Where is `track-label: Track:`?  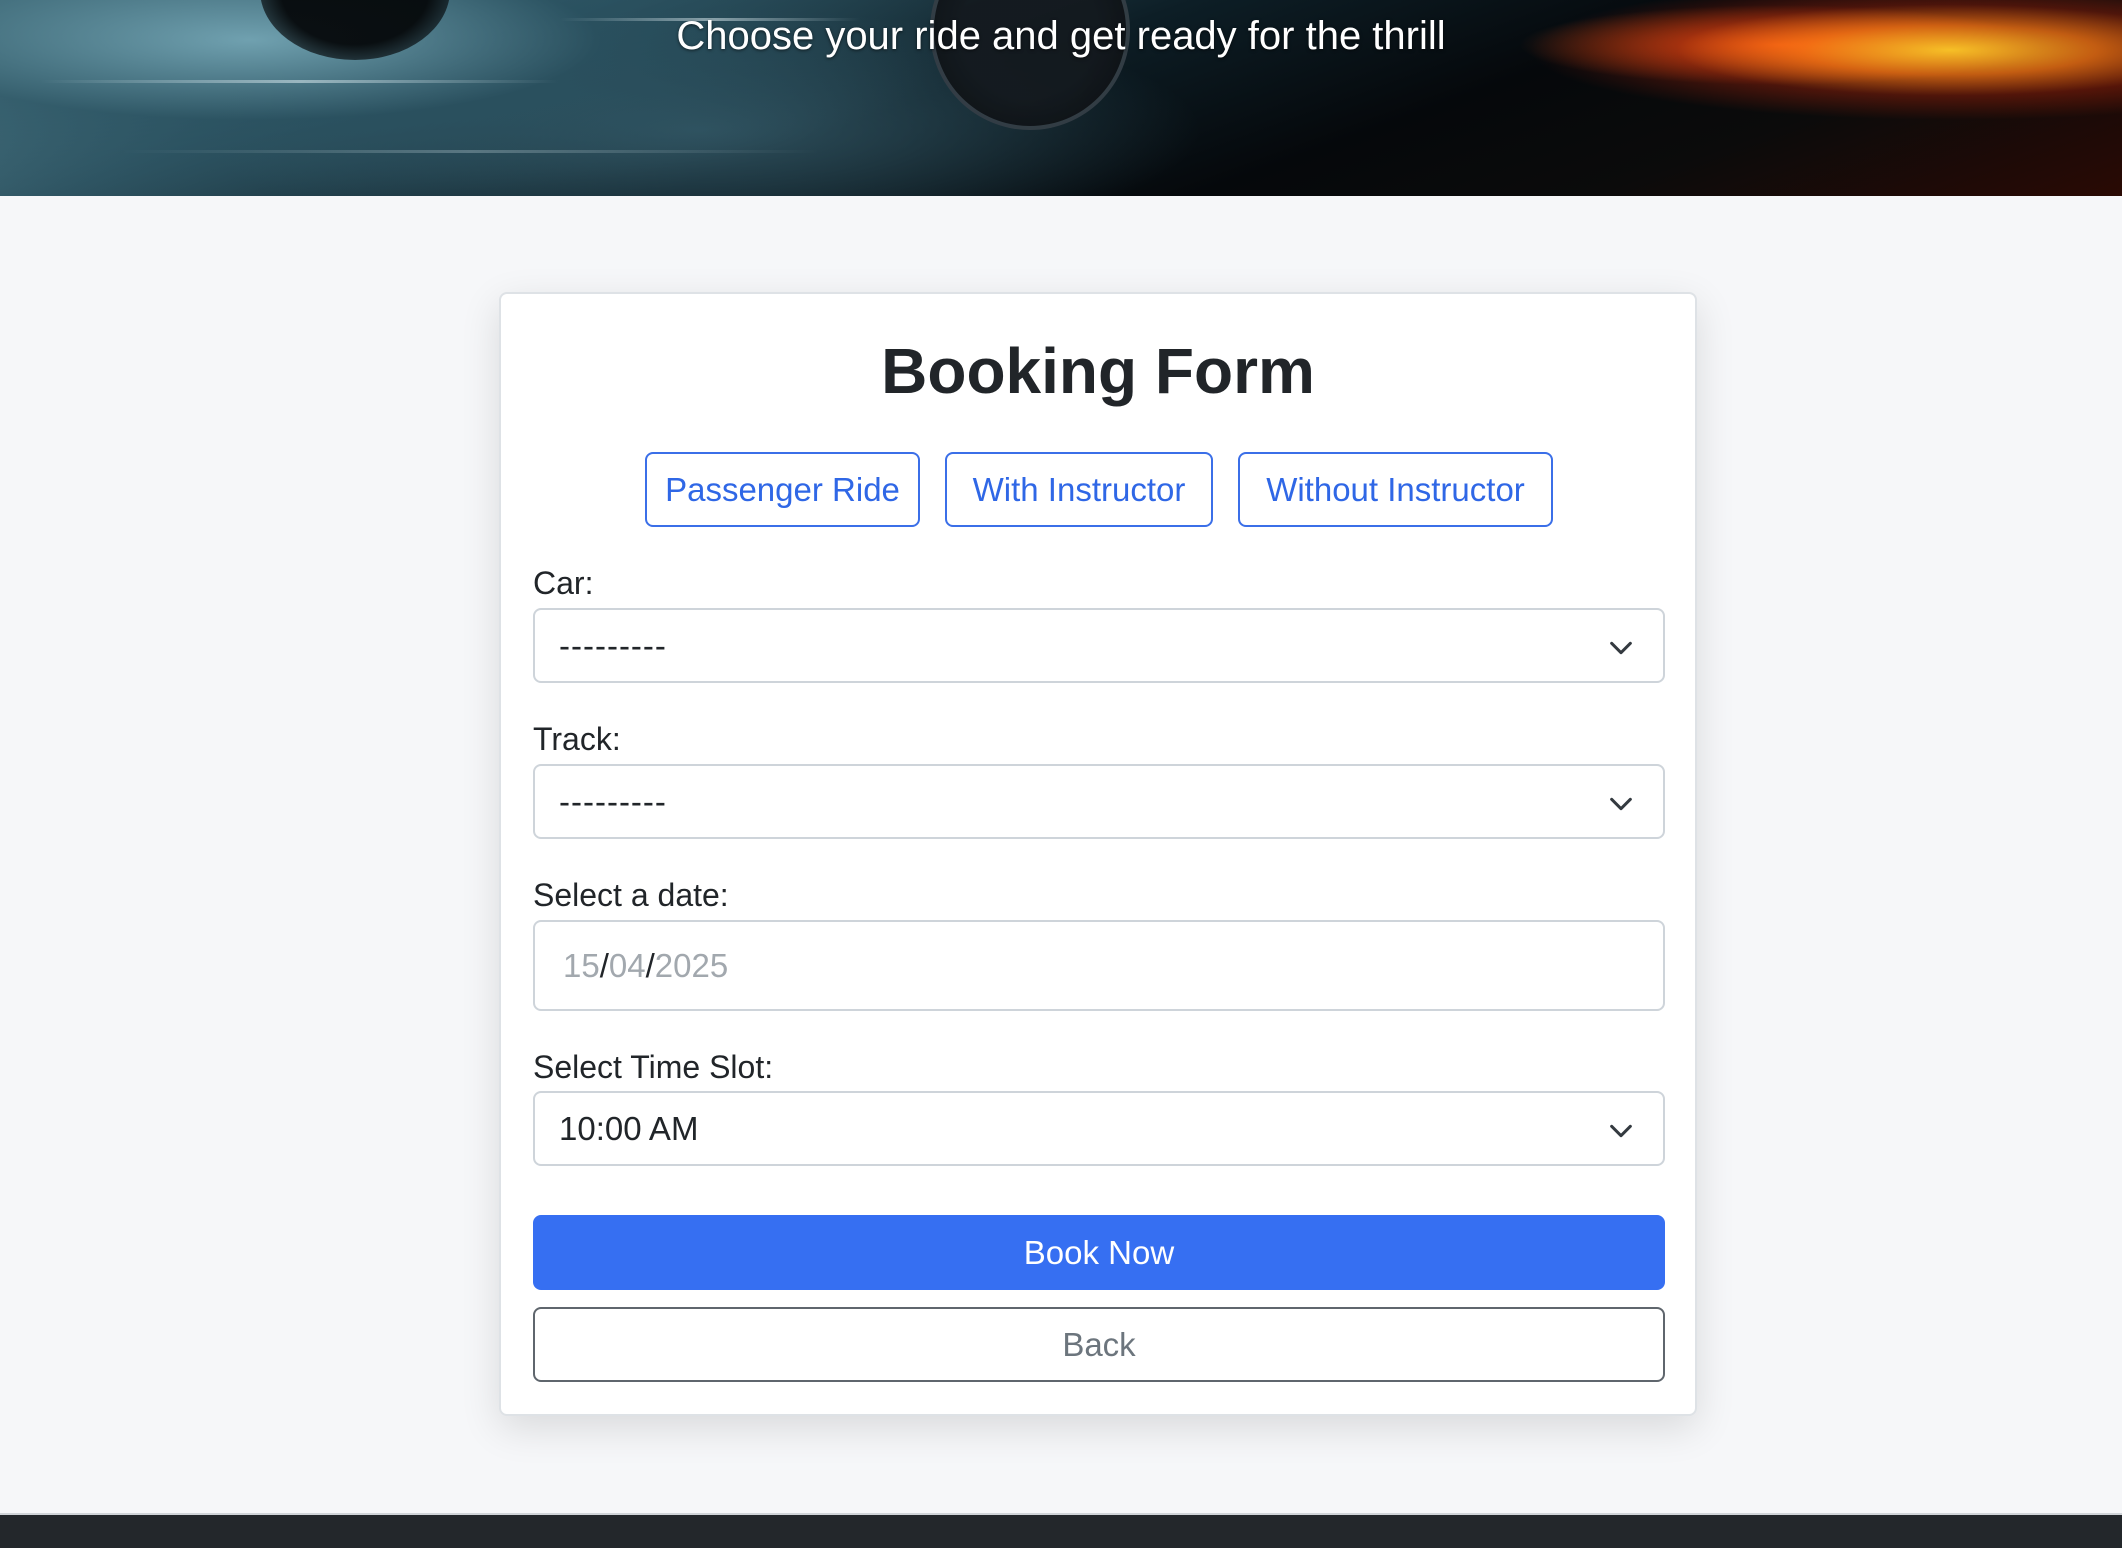 track-label: Track: is located at coordinates (577, 739).